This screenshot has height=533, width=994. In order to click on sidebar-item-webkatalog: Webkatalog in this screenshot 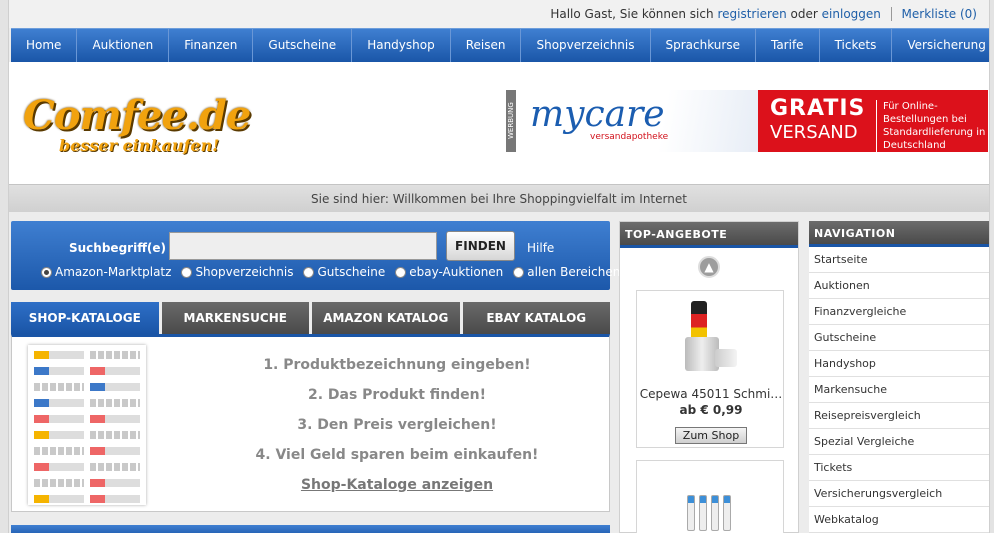, I will do `click(899, 520)`.